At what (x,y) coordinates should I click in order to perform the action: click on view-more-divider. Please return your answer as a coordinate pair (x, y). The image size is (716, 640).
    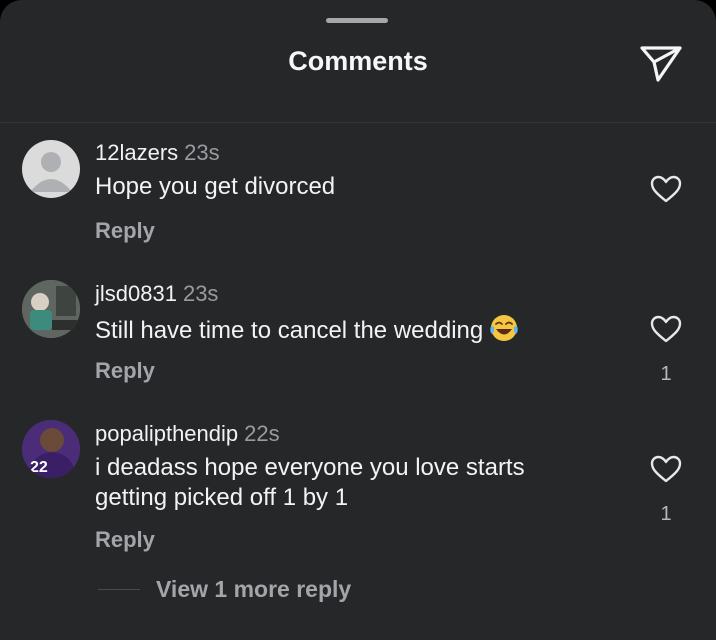
    Looking at the image, I should click on (119, 589).